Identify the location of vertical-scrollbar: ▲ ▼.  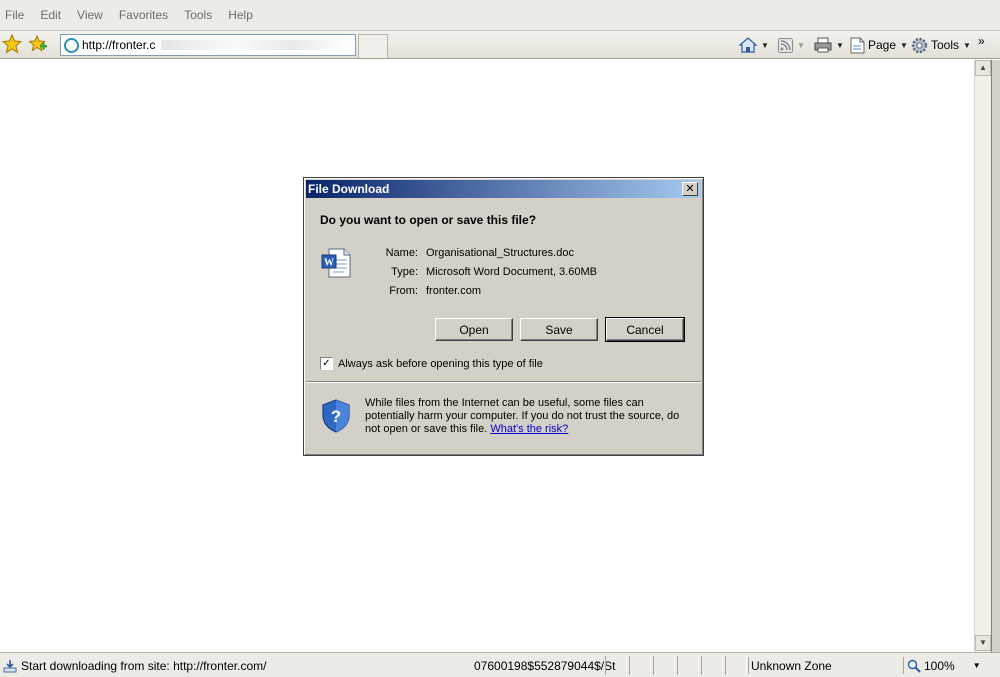
(982, 356).